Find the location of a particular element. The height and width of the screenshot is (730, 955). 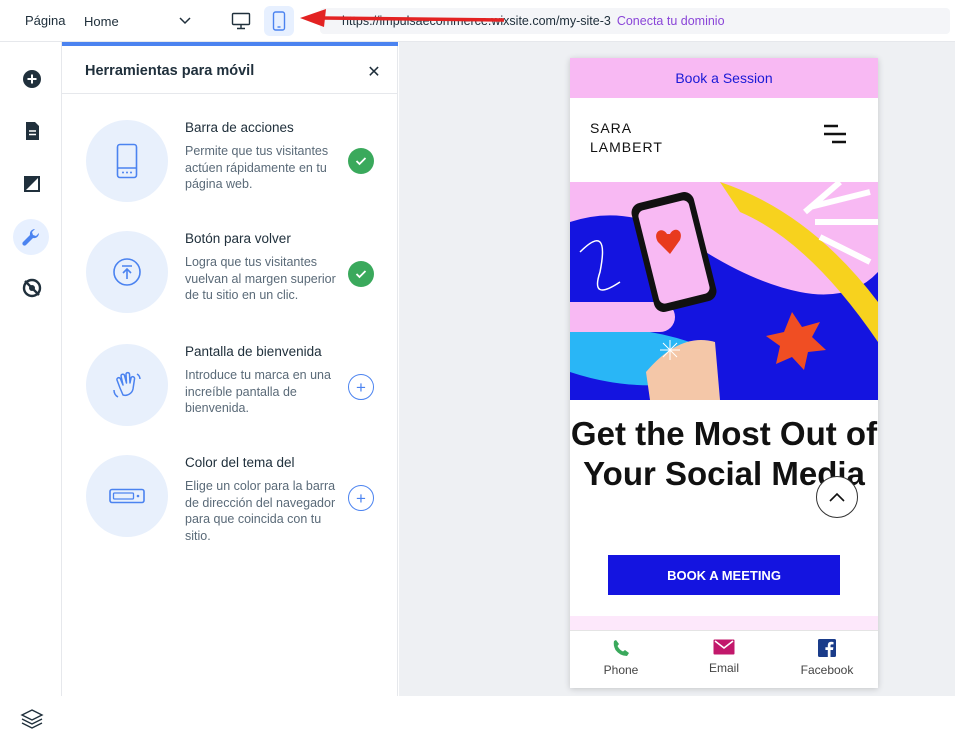

action-email: Email is located at coordinates (724, 662).